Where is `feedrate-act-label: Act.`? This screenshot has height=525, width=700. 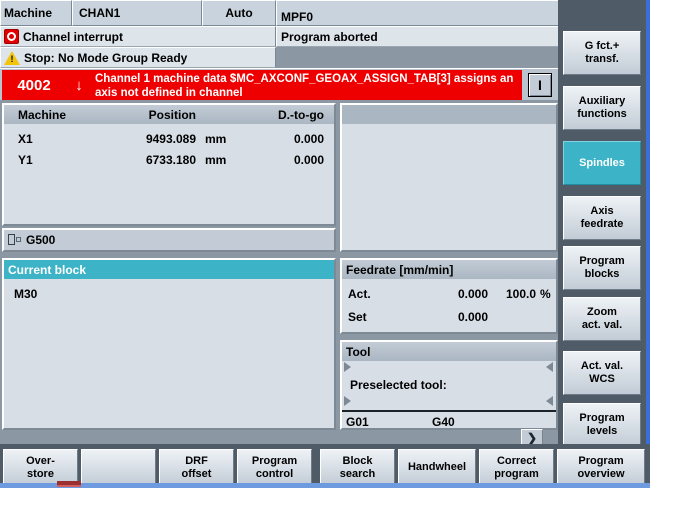 feedrate-act-label: Act. is located at coordinates (359, 293).